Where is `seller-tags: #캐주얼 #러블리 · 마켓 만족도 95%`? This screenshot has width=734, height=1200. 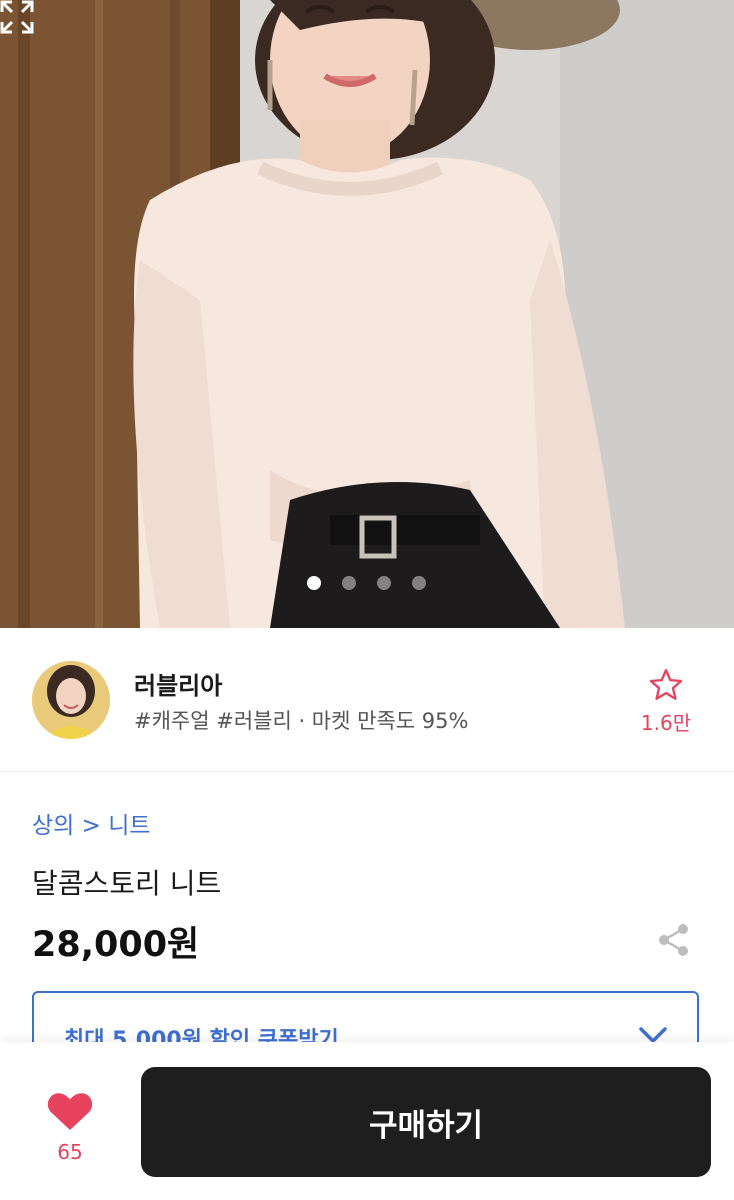
seller-tags: #캐주얼 #러블리 · 마켓 만족도 95% is located at coordinates (301, 721).